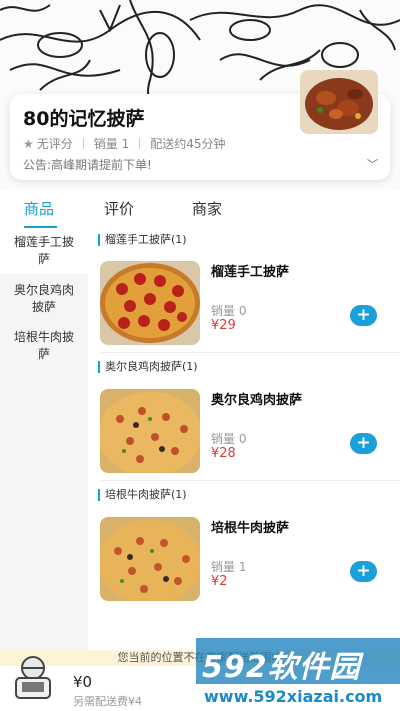 The height and width of the screenshot is (711, 400). I want to click on product-item: 奥尔良鸡肉披萨 销量 0 ¥28 +, so click(245, 434).